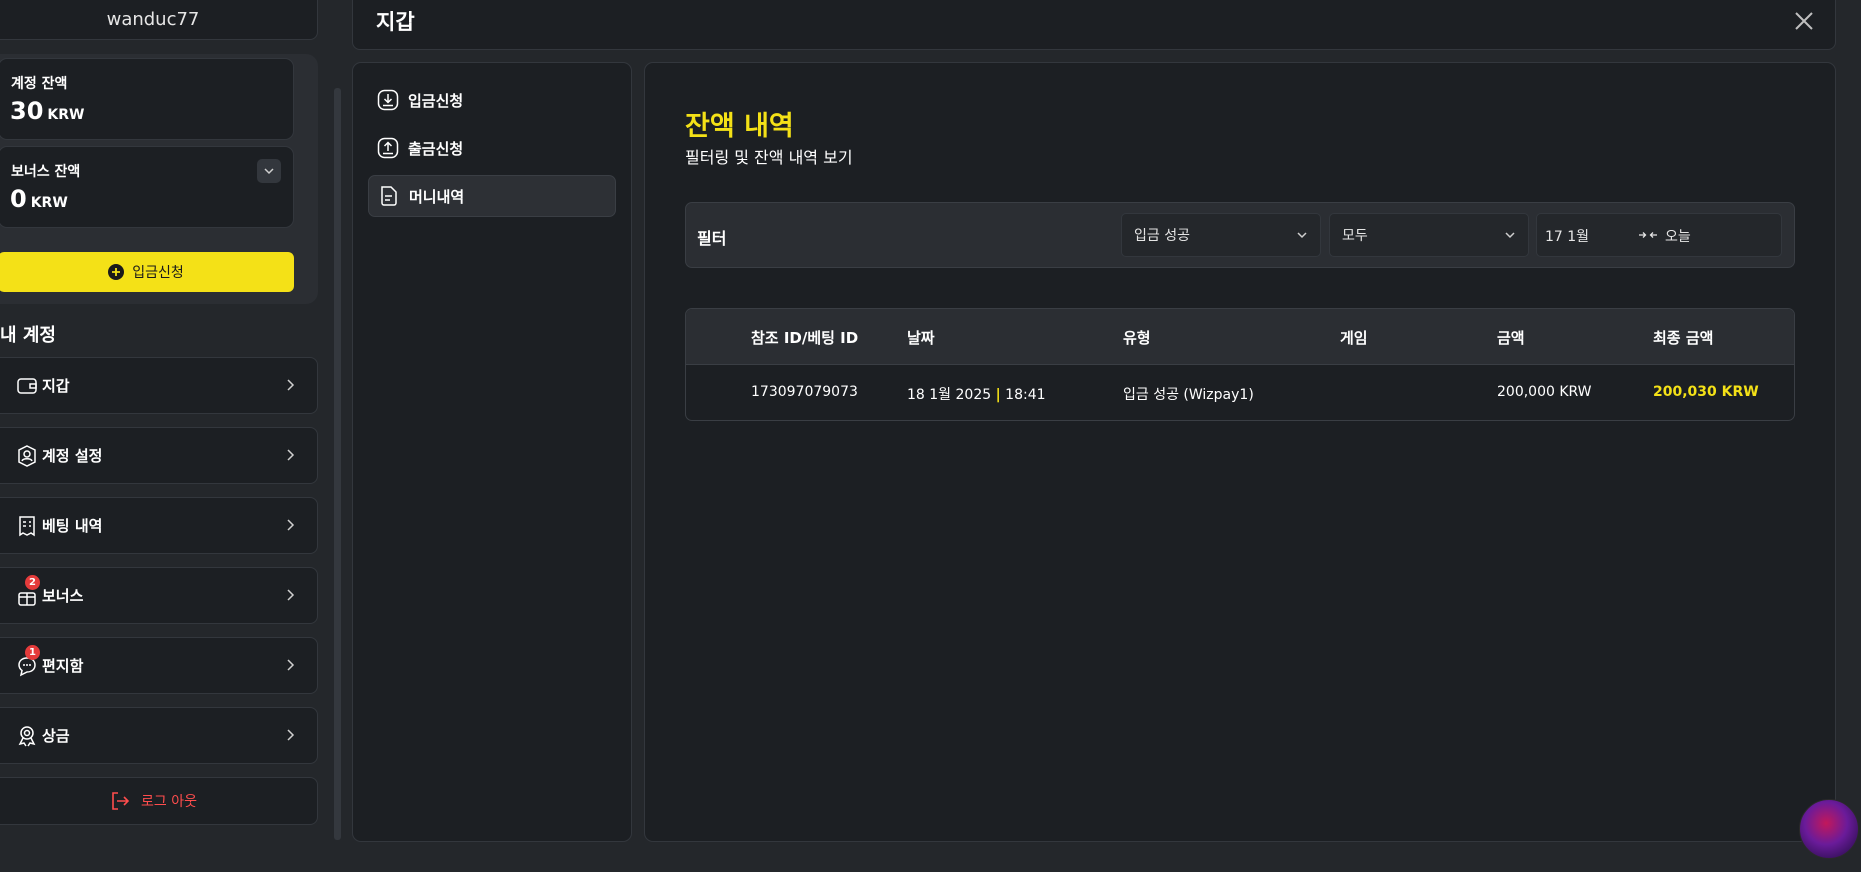 The height and width of the screenshot is (872, 1861). I want to click on cell-final-amount: 200,030 KRW, so click(1706, 392).